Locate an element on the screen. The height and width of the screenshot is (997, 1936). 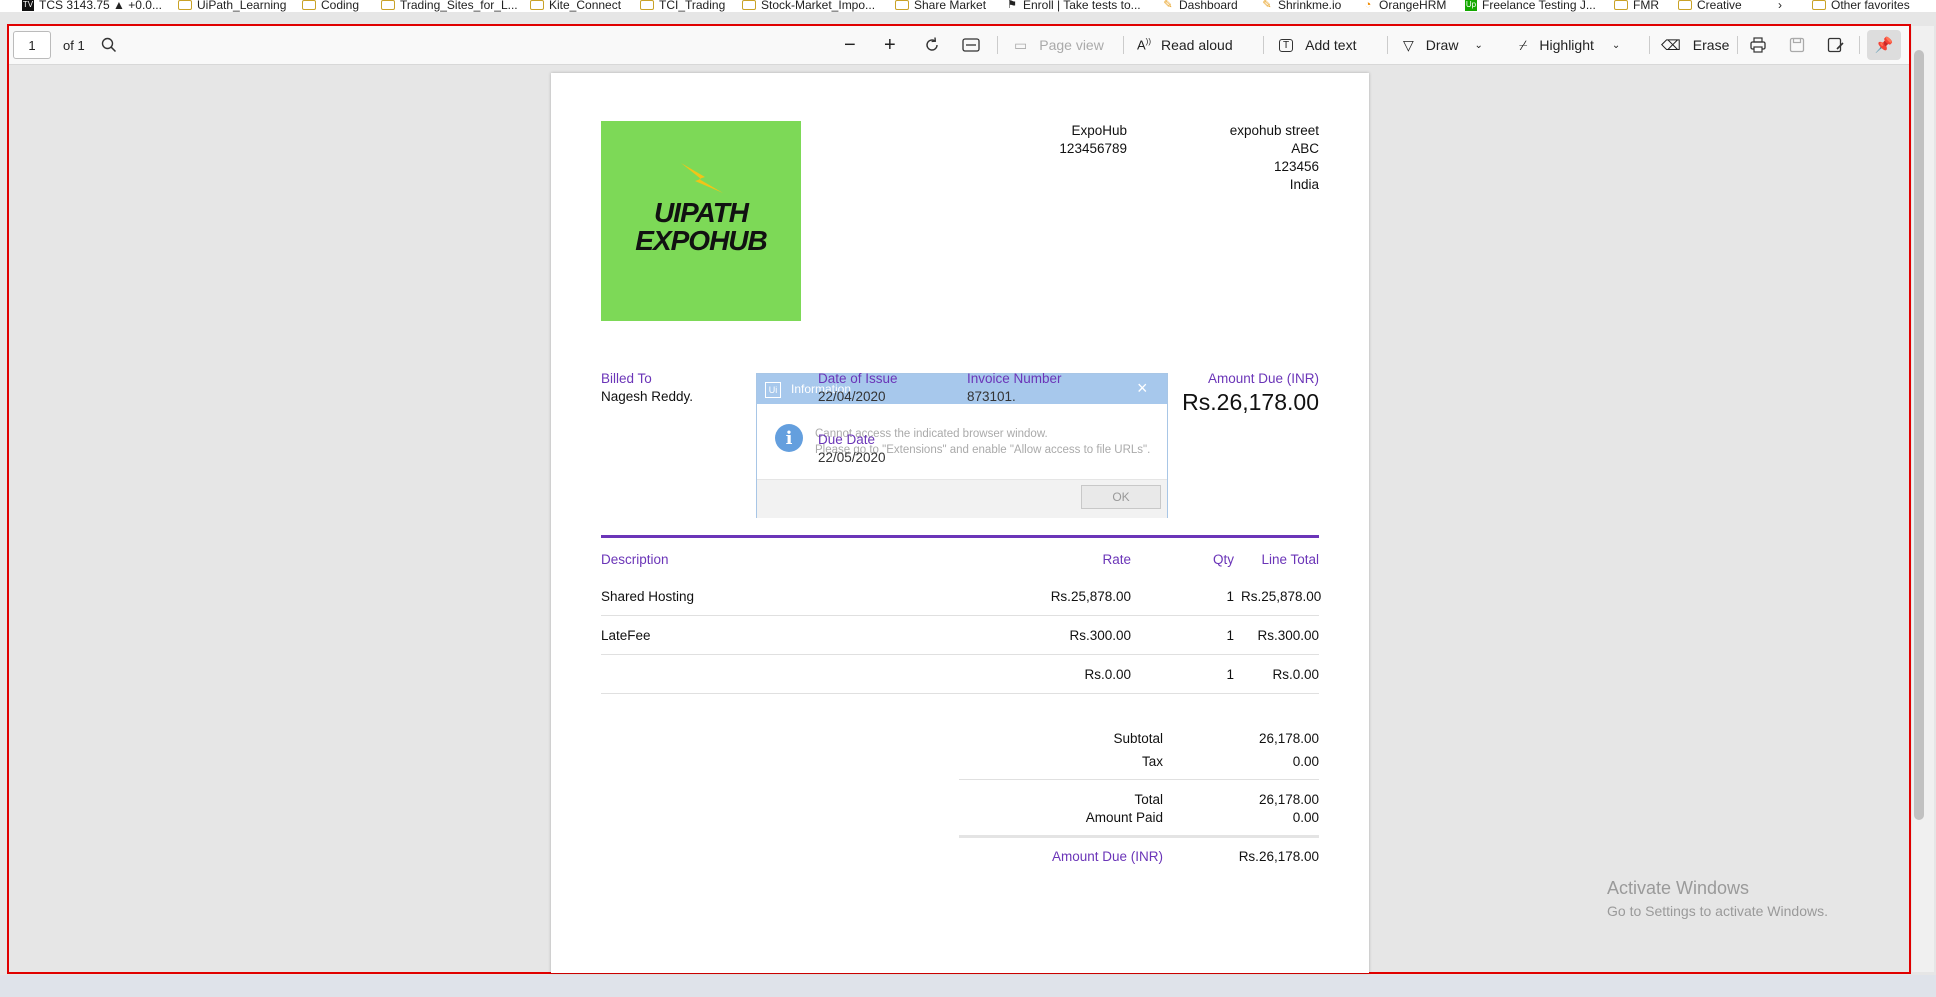
uipath-icon: Ui is located at coordinates (773, 390).